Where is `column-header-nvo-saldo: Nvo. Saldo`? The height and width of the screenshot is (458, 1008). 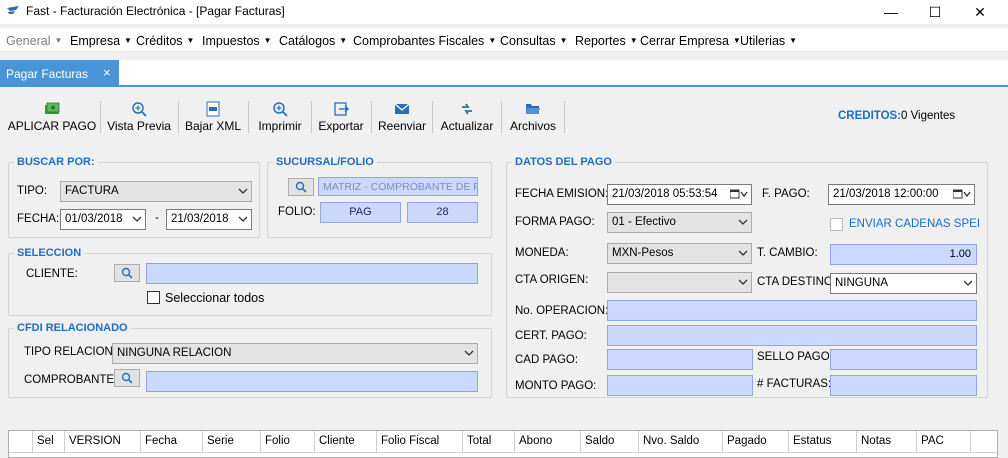
column-header-nvo-saldo: Nvo. Saldo is located at coordinates (681, 442).